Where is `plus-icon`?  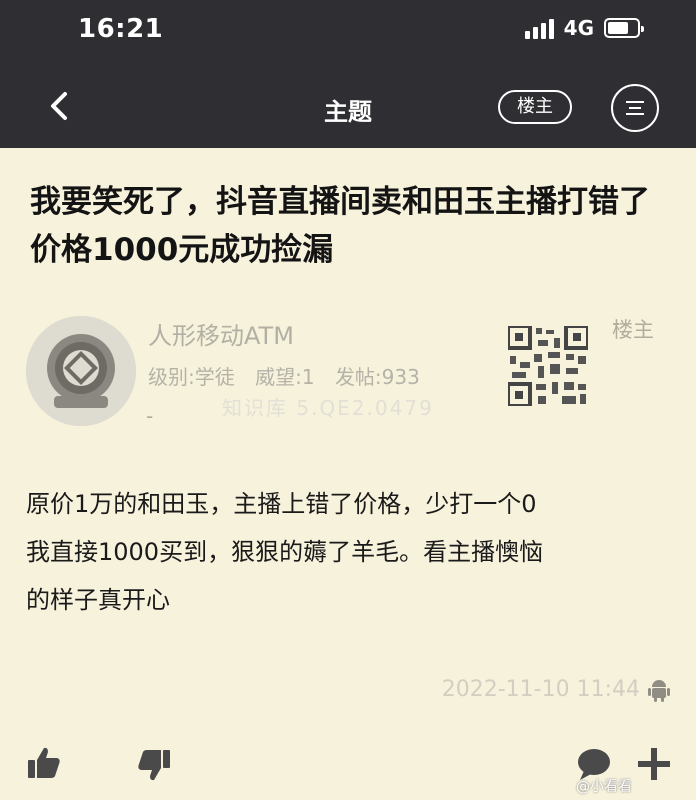 plus-icon is located at coordinates (654, 764).